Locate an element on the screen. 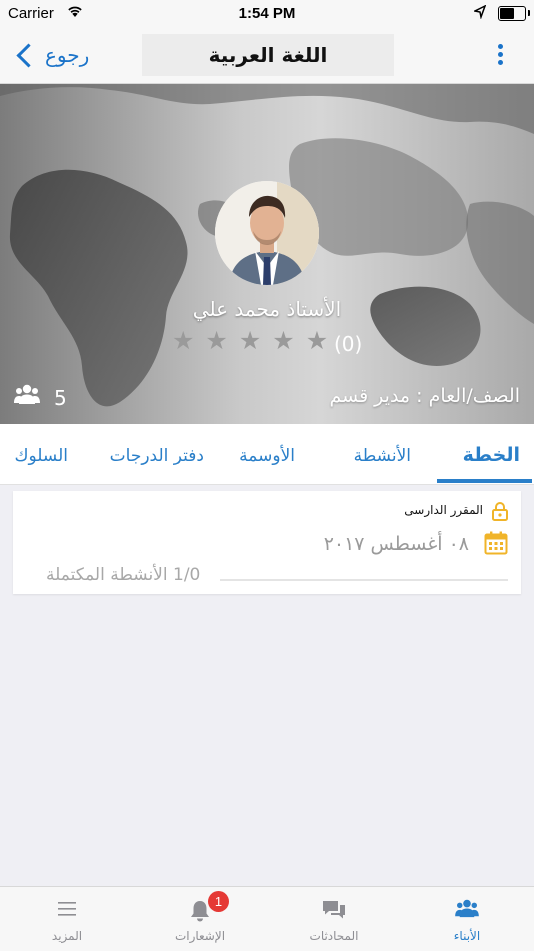  calendar-icon is located at coordinates (496, 545).